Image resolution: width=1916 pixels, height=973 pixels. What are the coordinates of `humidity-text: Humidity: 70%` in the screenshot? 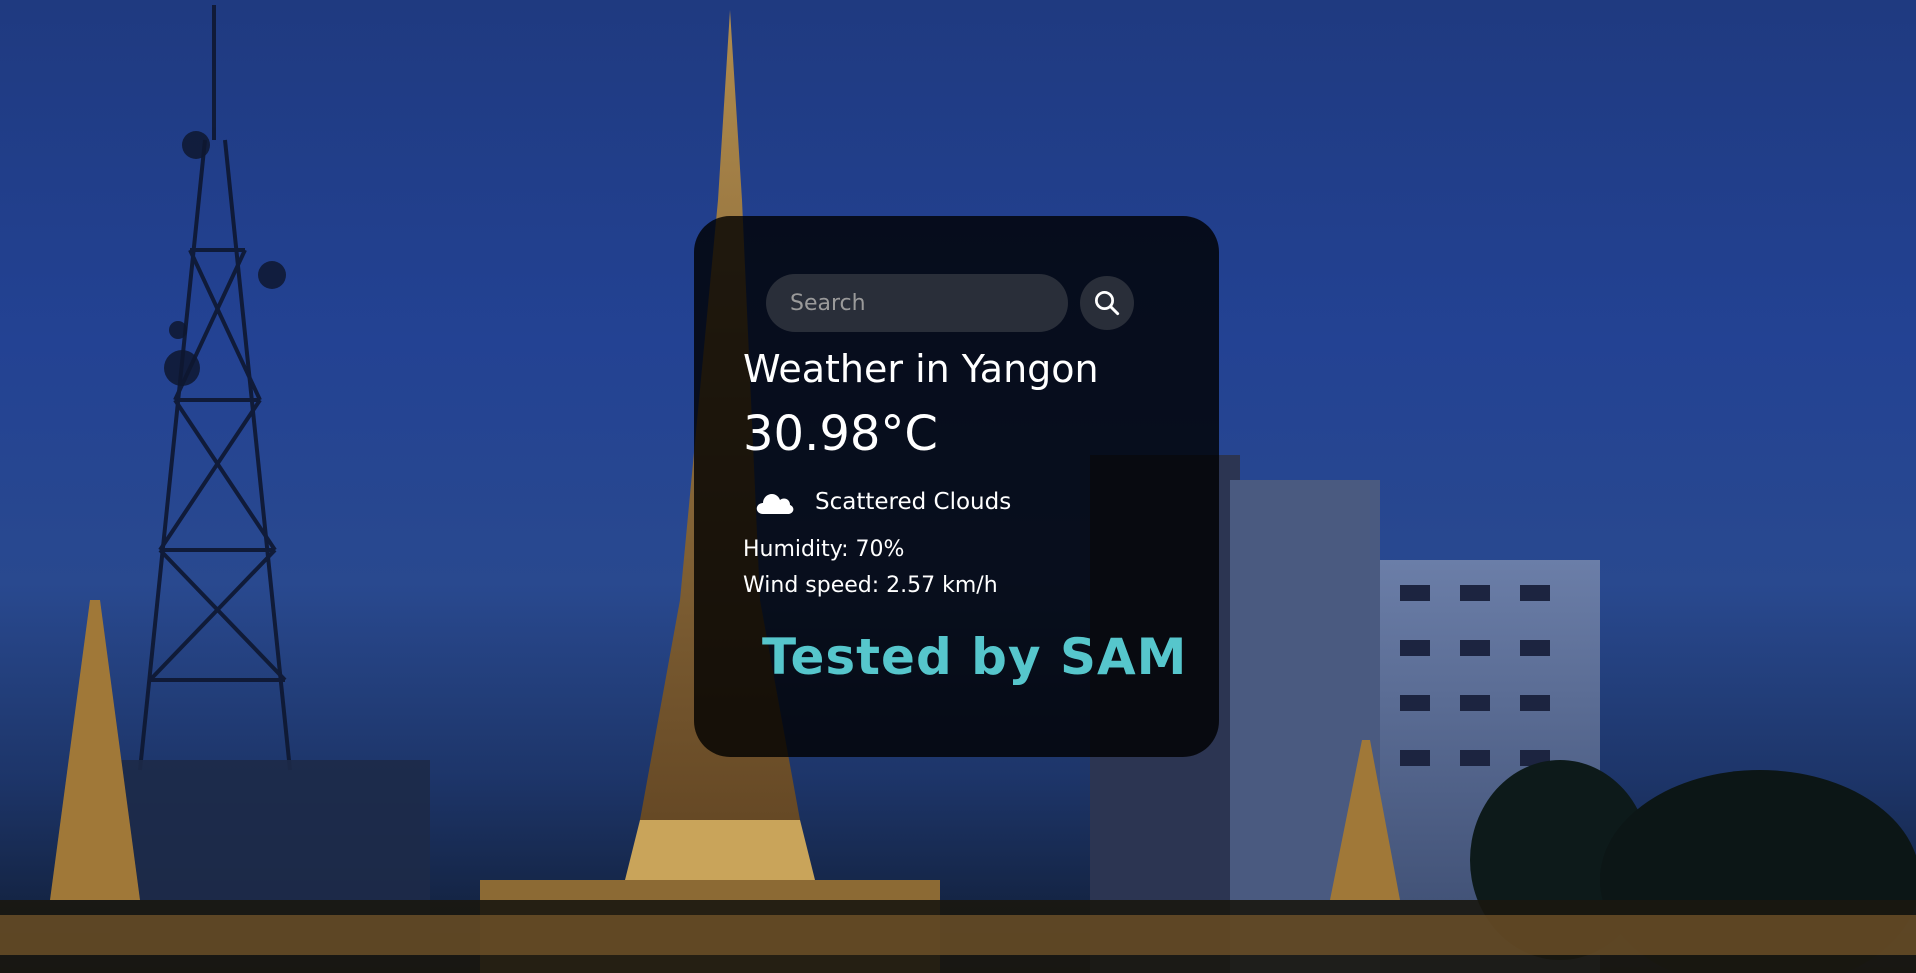 It's located at (824, 549).